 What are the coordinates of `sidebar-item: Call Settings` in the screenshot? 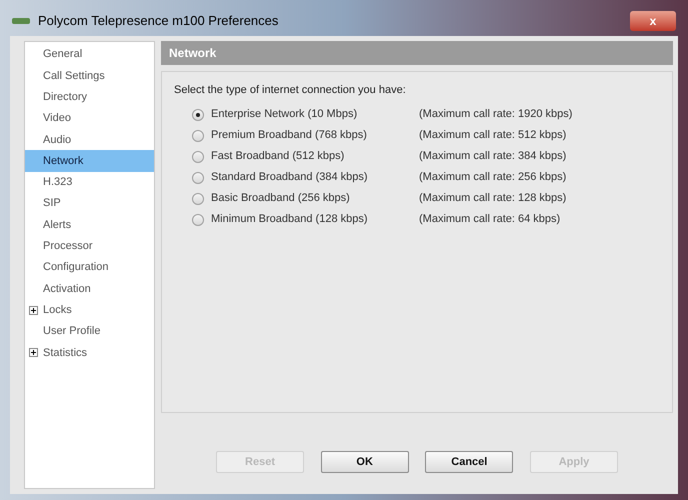 It's located at (89, 76).